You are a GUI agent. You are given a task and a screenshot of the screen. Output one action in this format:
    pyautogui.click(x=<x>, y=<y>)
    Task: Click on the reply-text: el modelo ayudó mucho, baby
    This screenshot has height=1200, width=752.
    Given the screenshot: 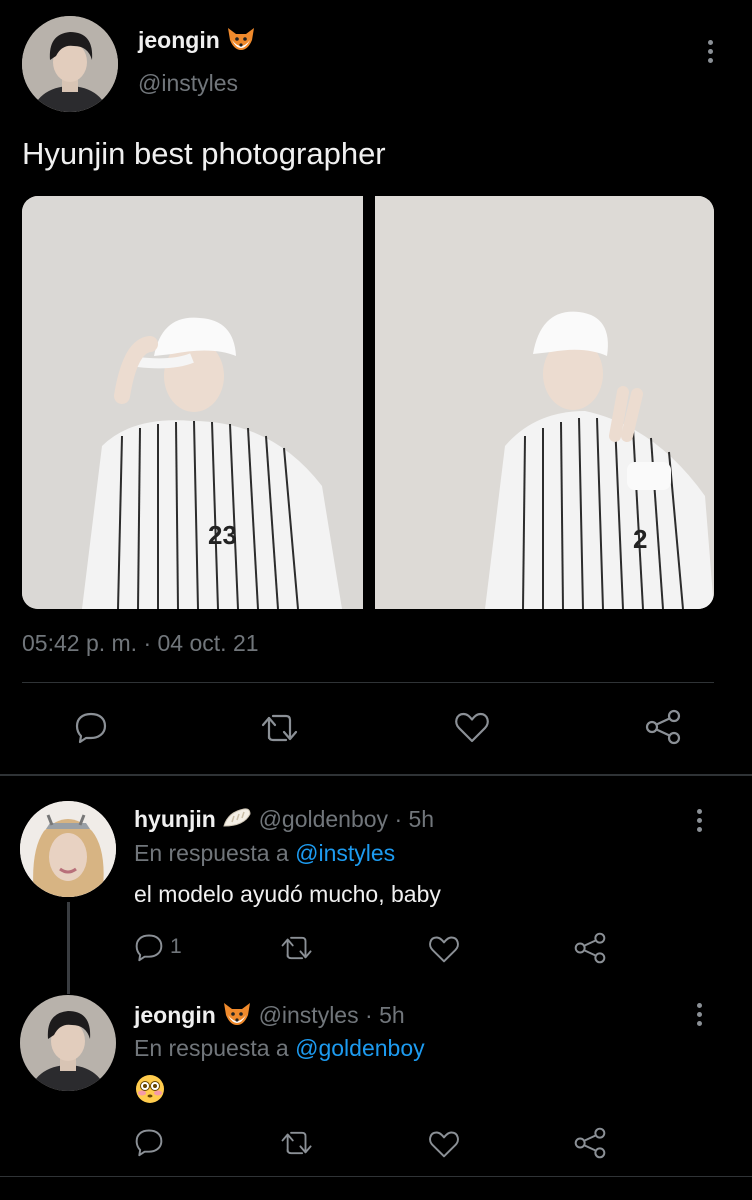 What is the action you would take?
    pyautogui.click(x=287, y=894)
    